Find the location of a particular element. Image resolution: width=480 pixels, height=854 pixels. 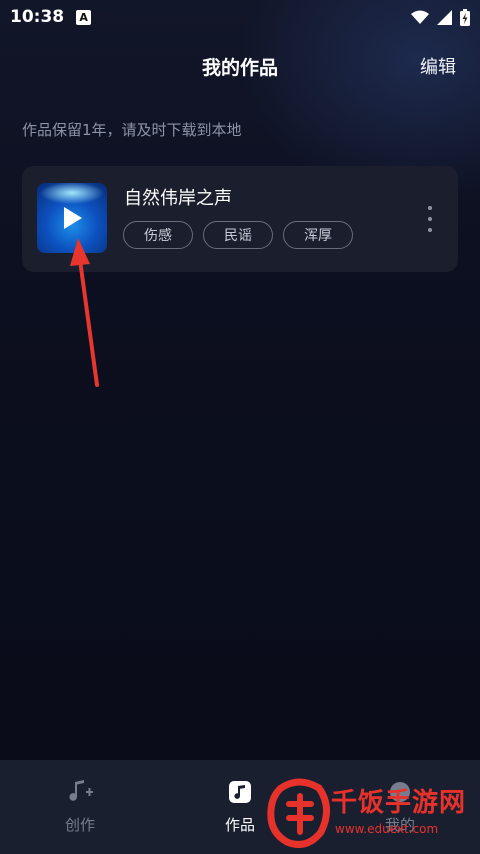

signal-icon is located at coordinates (444, 17).